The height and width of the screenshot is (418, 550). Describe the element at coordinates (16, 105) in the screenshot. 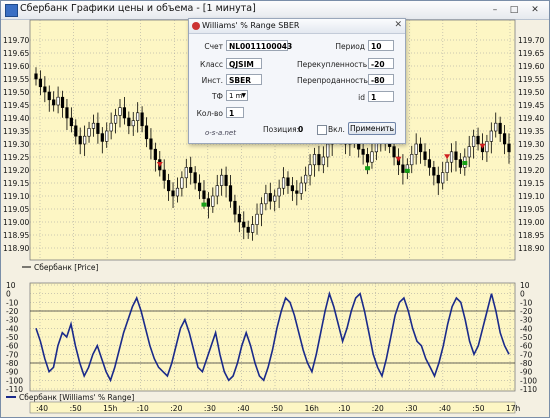

I see `price-tick-label: 119.45` at that location.